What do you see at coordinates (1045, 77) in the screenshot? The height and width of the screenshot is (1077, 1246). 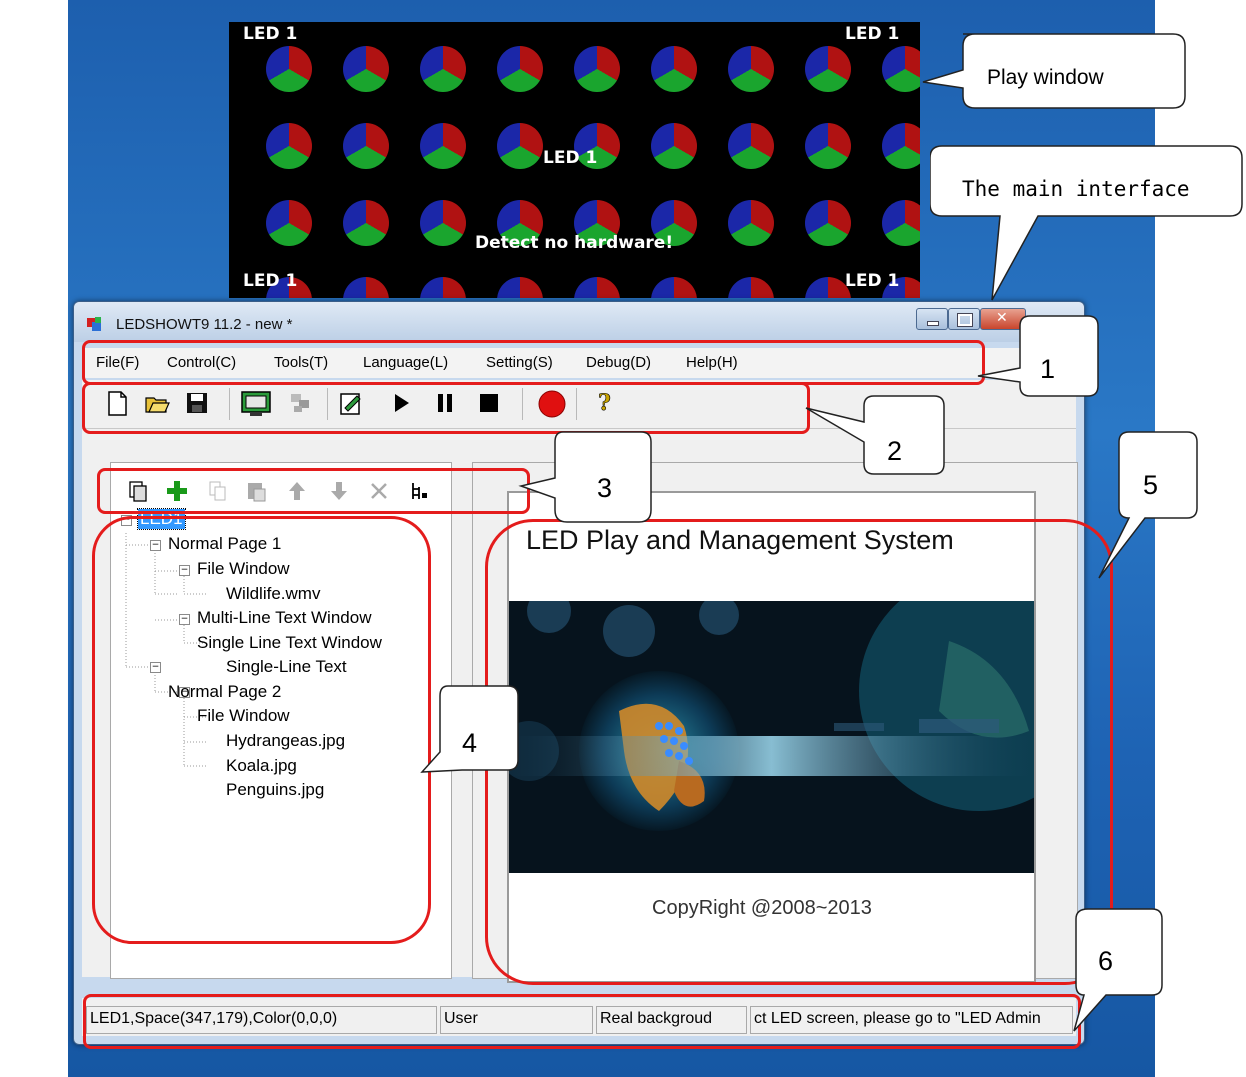 I see `callout-play-window: Play window` at bounding box center [1045, 77].